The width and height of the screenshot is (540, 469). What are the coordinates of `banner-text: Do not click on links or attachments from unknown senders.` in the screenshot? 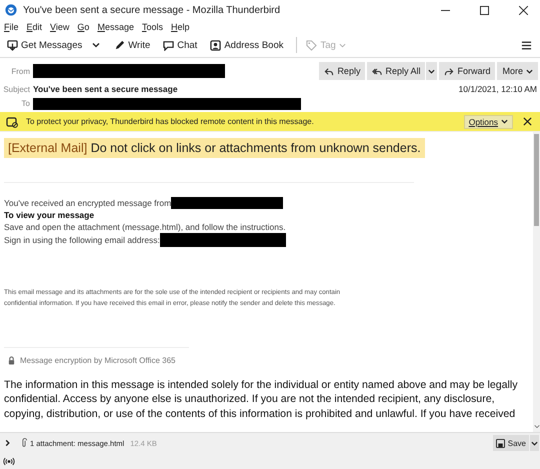 It's located at (255, 148).